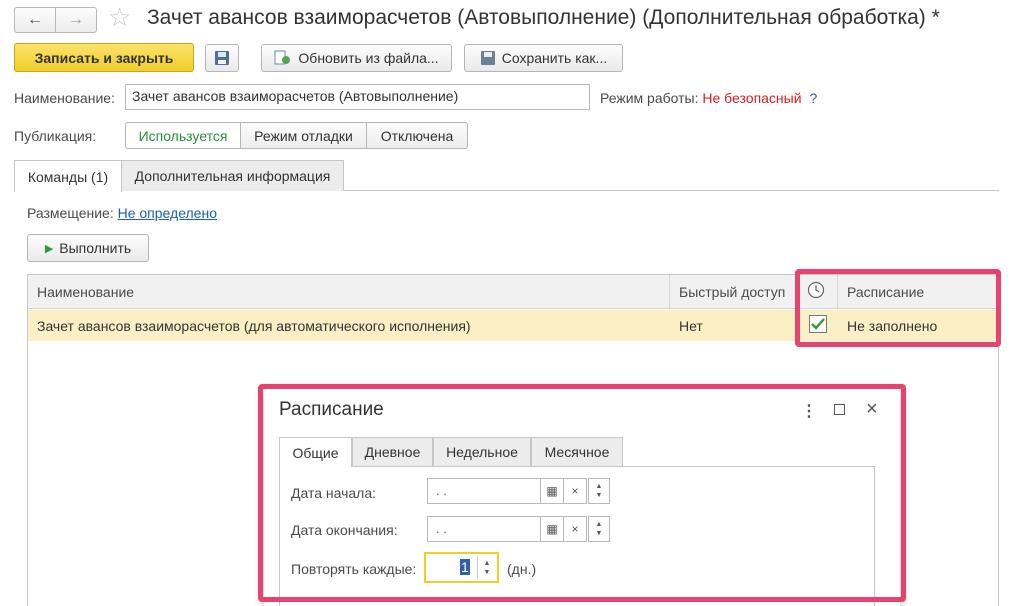  I want to click on placement-row: Размещение: Не определено, so click(122, 213).